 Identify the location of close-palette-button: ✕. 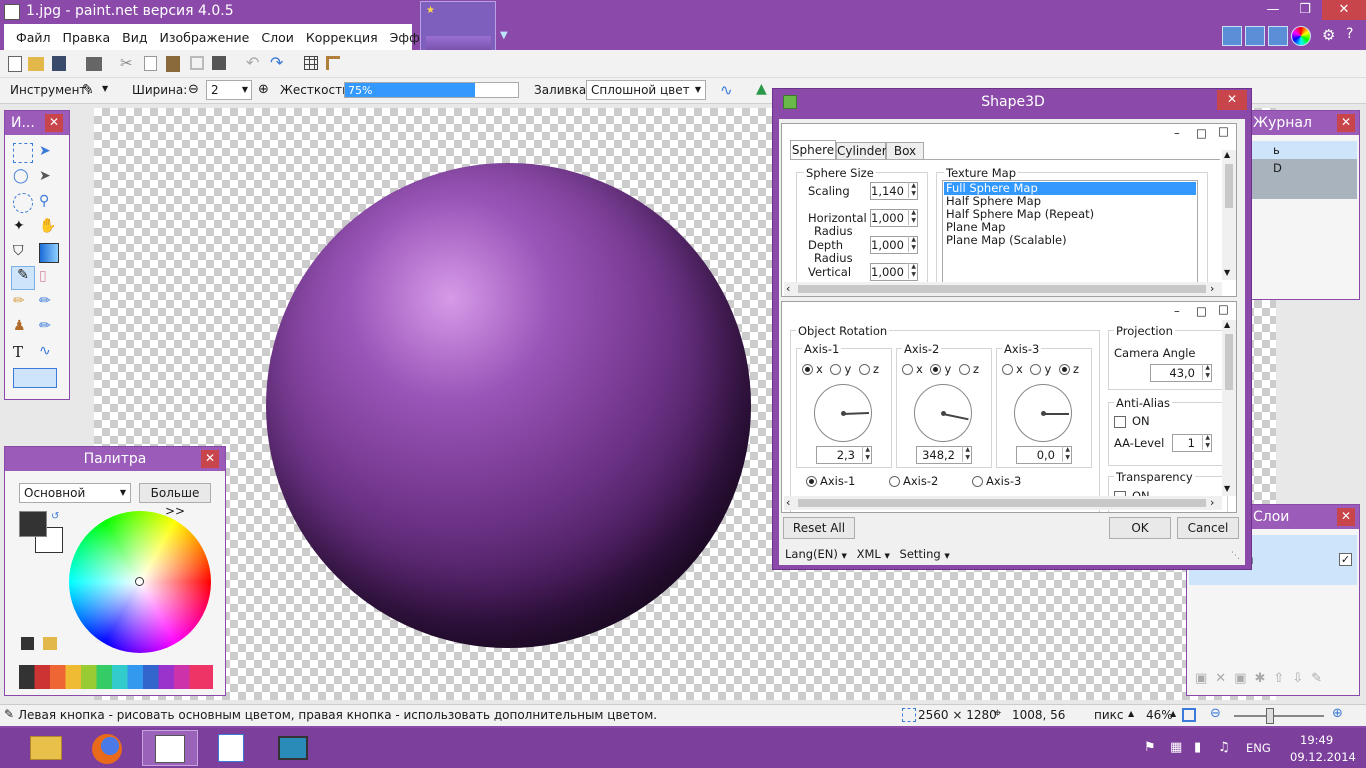
(210, 459).